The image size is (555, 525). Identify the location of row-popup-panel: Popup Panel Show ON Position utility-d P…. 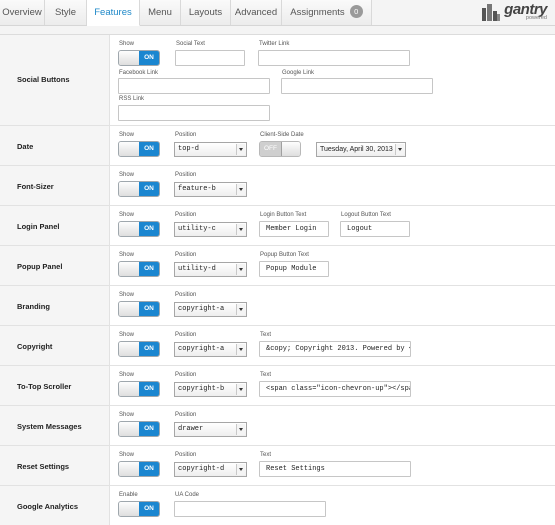
(277, 266).